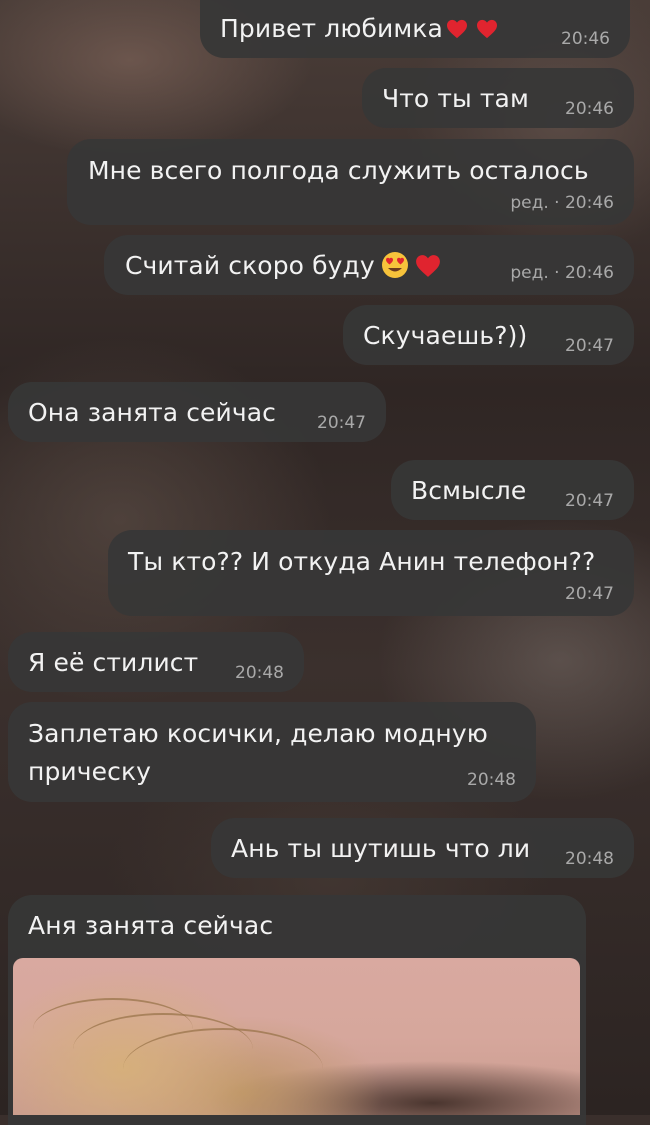 The width and height of the screenshot is (650, 1125). Describe the element at coordinates (152, 412) in the screenshot. I see `message-text: Она занята сейчас` at that location.